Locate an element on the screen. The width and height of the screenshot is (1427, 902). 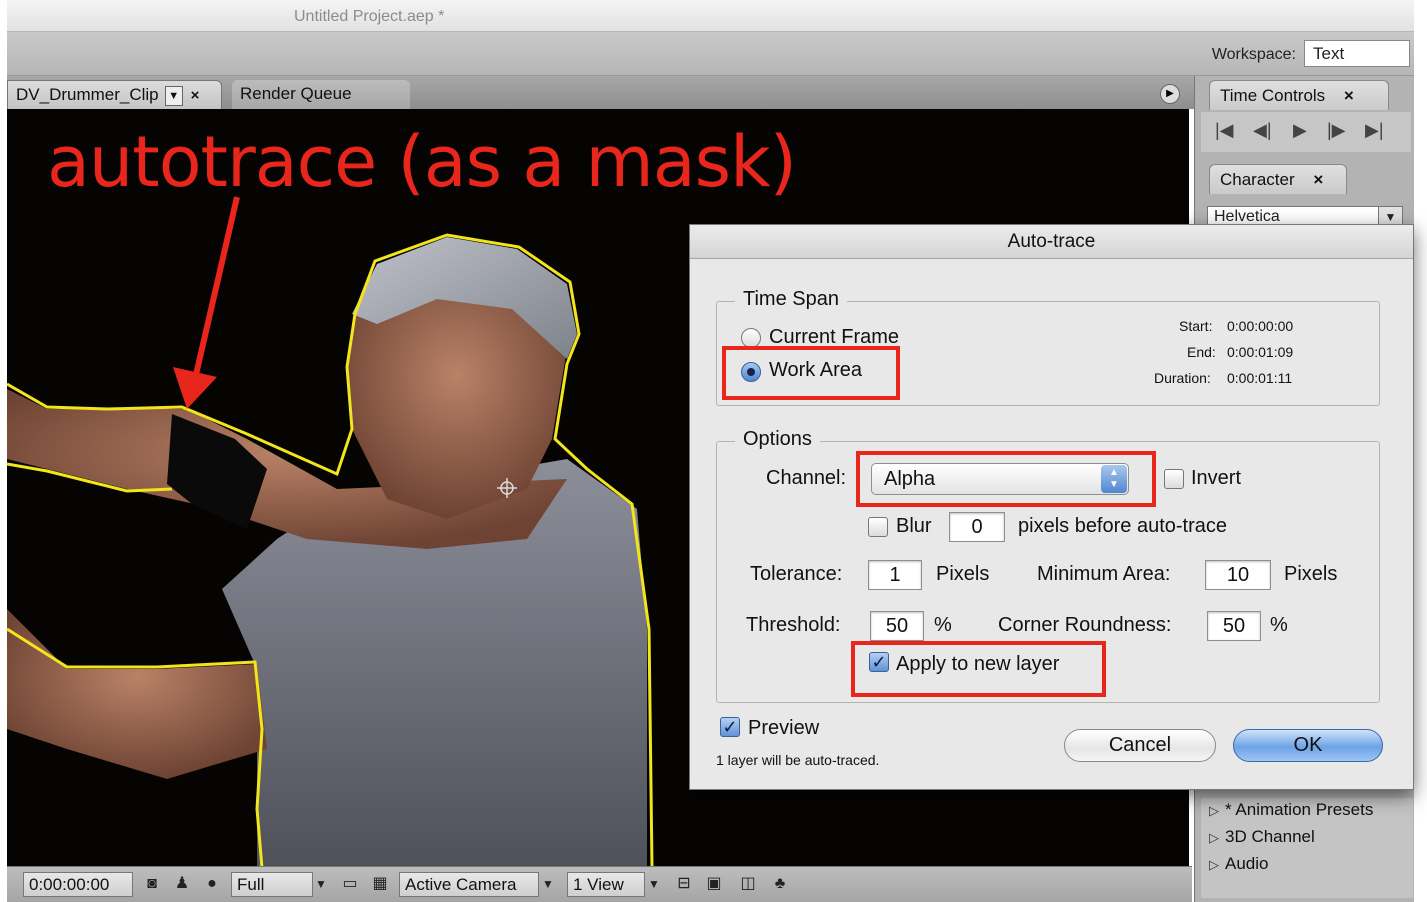
threshold-unit: % is located at coordinates (943, 625).